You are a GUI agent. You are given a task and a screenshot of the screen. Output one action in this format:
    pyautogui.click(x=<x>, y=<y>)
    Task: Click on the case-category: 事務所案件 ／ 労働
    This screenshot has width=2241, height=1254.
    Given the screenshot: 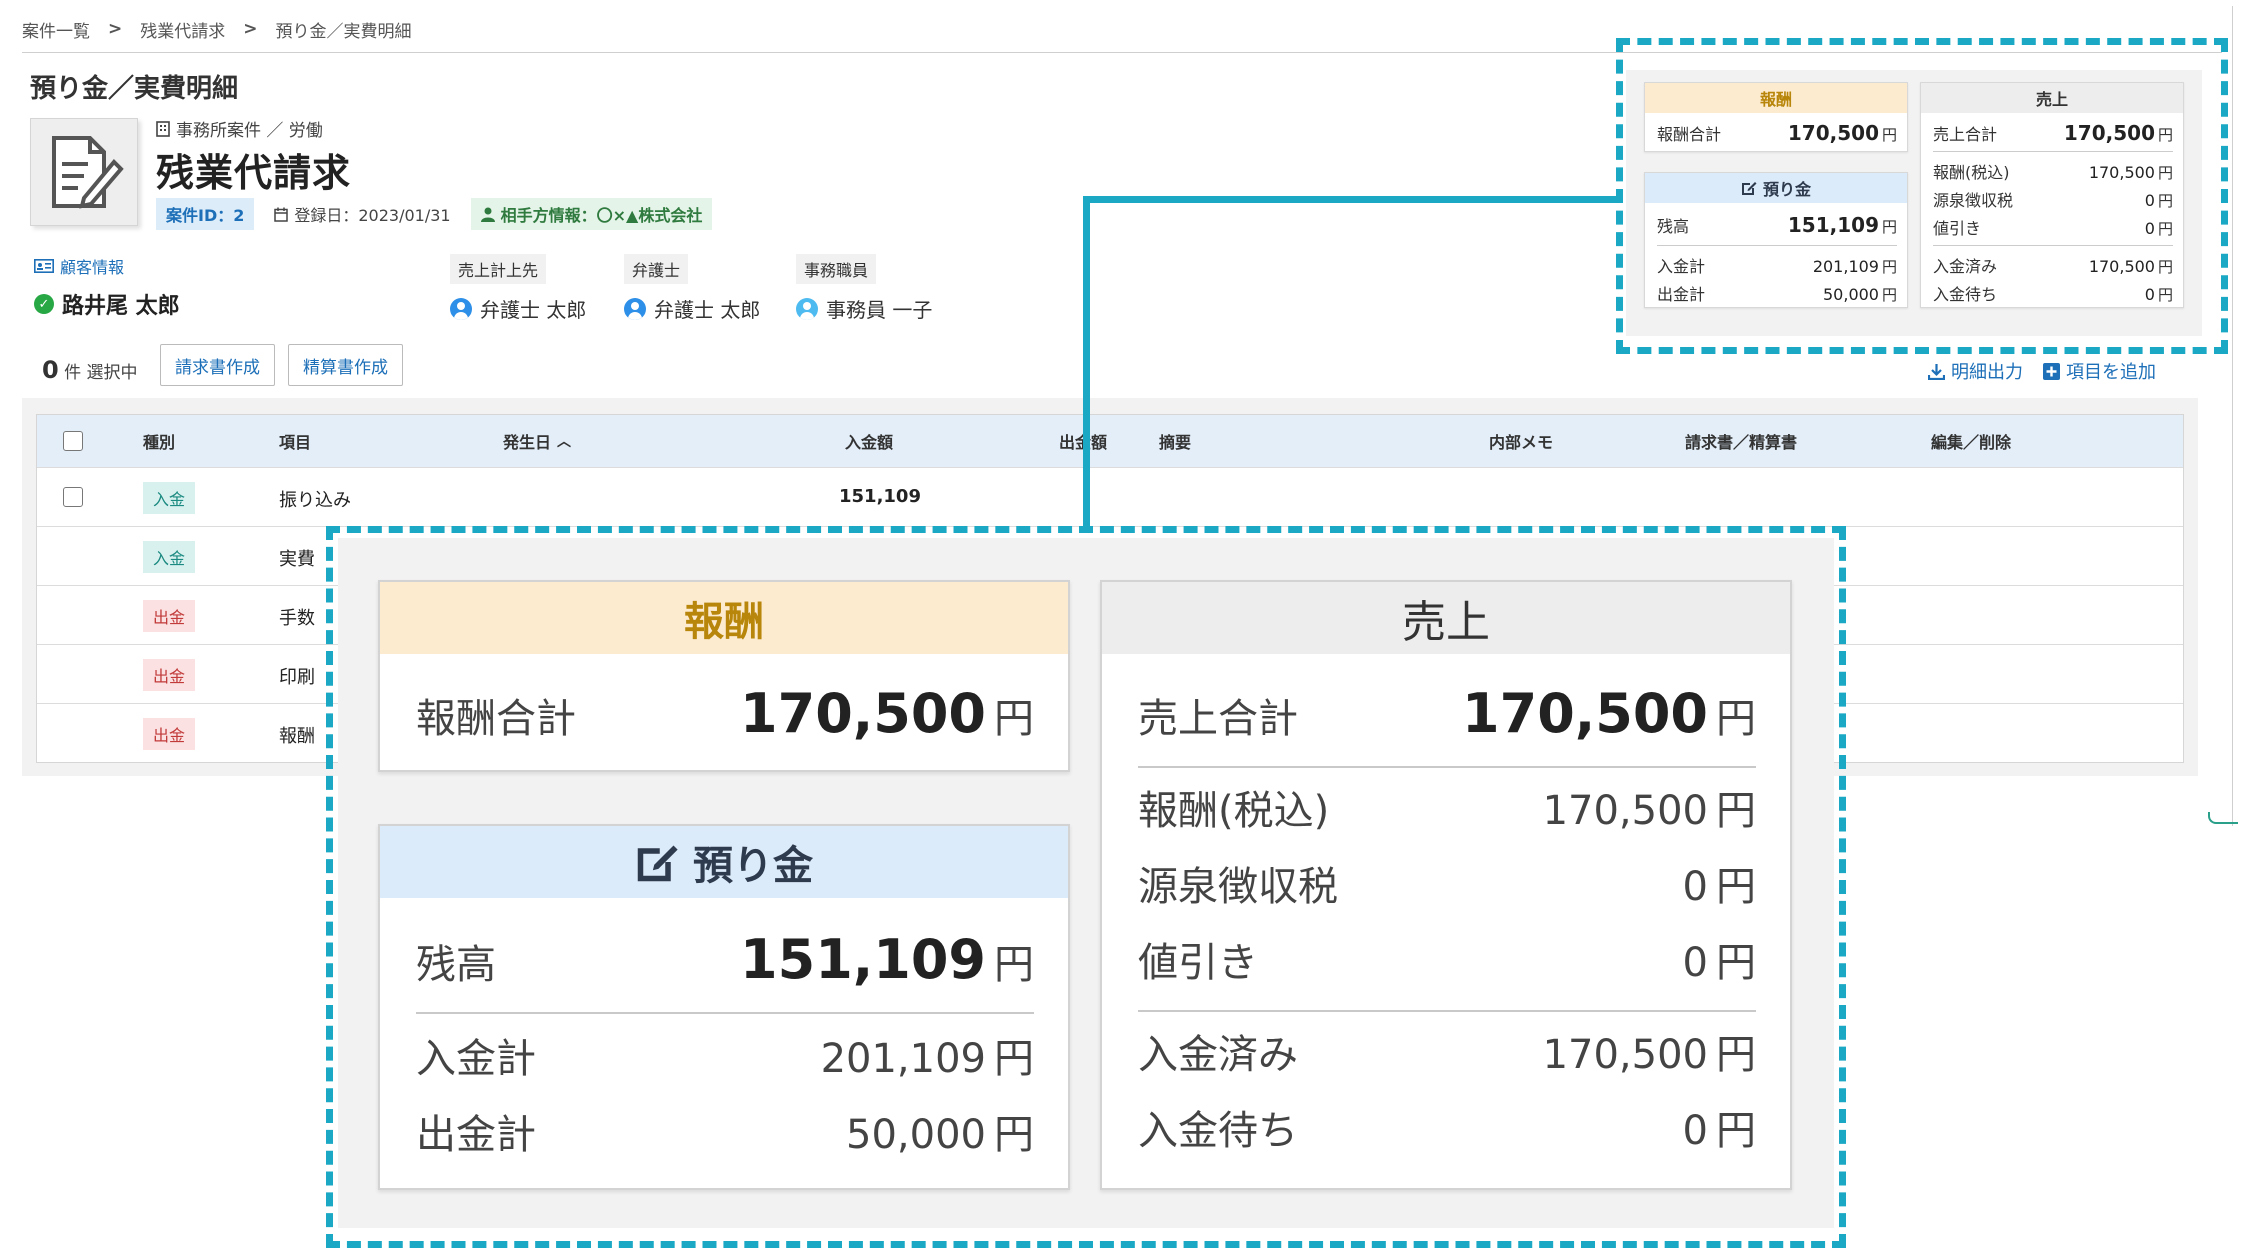 What is the action you would take?
    pyautogui.click(x=239, y=128)
    